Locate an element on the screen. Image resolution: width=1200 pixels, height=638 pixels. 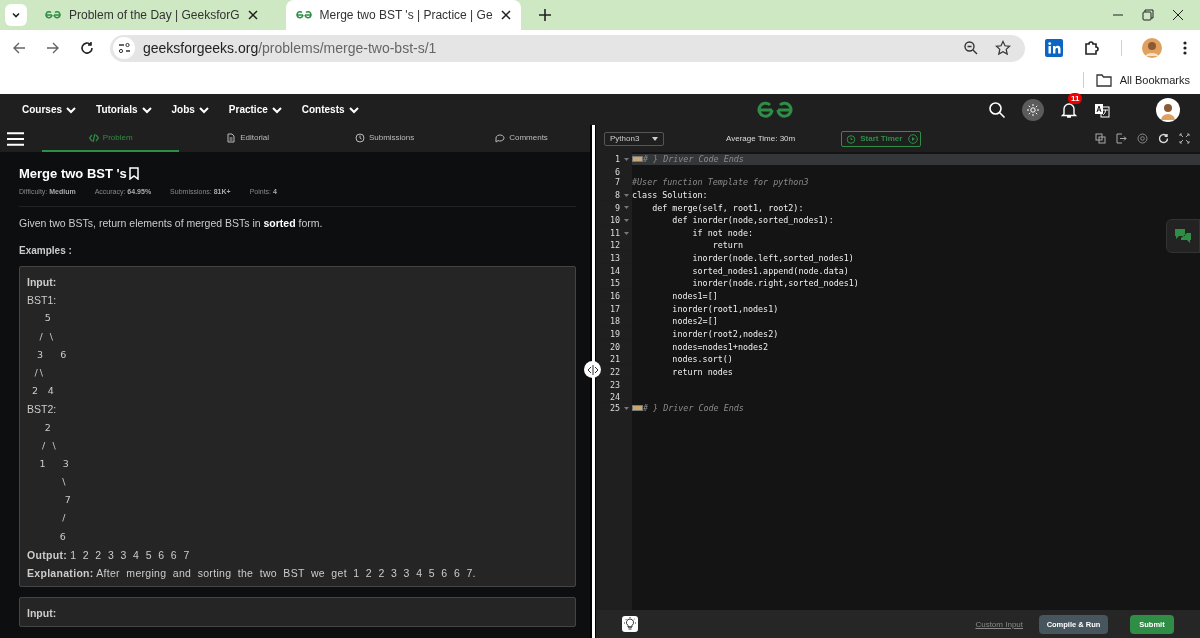
export-icon is located at coordinates (1121, 138).